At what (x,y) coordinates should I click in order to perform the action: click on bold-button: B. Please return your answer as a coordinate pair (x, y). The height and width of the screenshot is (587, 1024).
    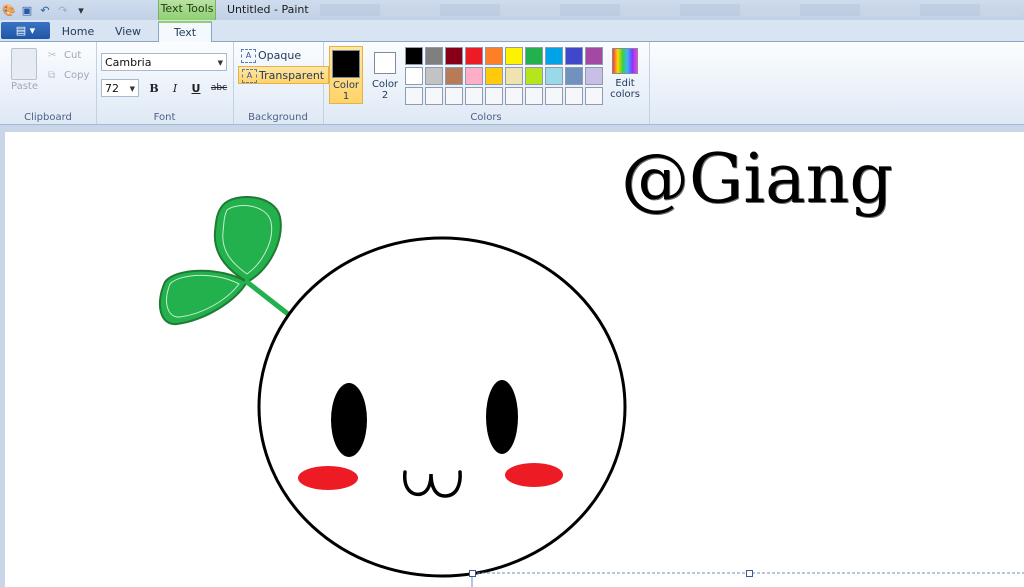
    Looking at the image, I should click on (154, 88).